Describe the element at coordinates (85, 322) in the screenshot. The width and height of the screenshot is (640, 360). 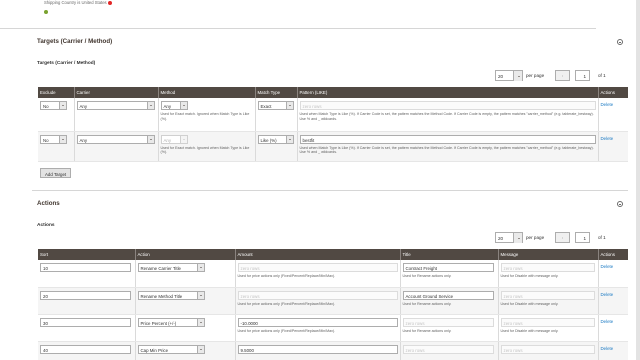
I see `sort-input: 30` at that location.